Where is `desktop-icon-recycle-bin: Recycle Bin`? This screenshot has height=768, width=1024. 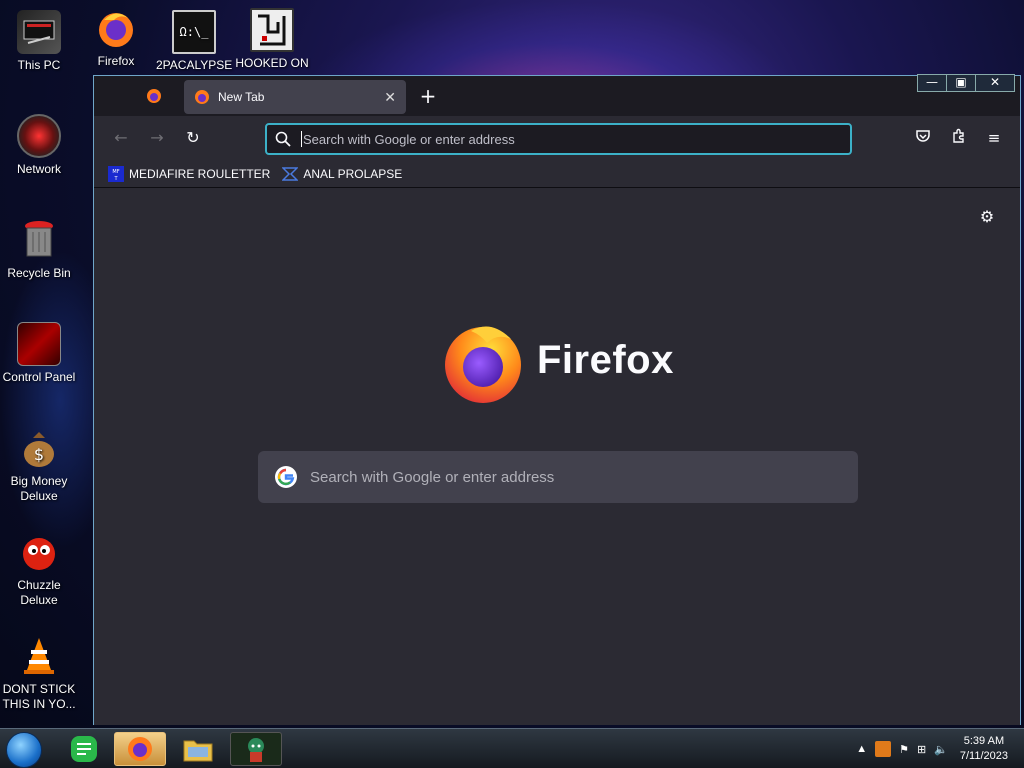
desktop-icon-recycle-bin: Recycle Bin is located at coordinates (39, 249).